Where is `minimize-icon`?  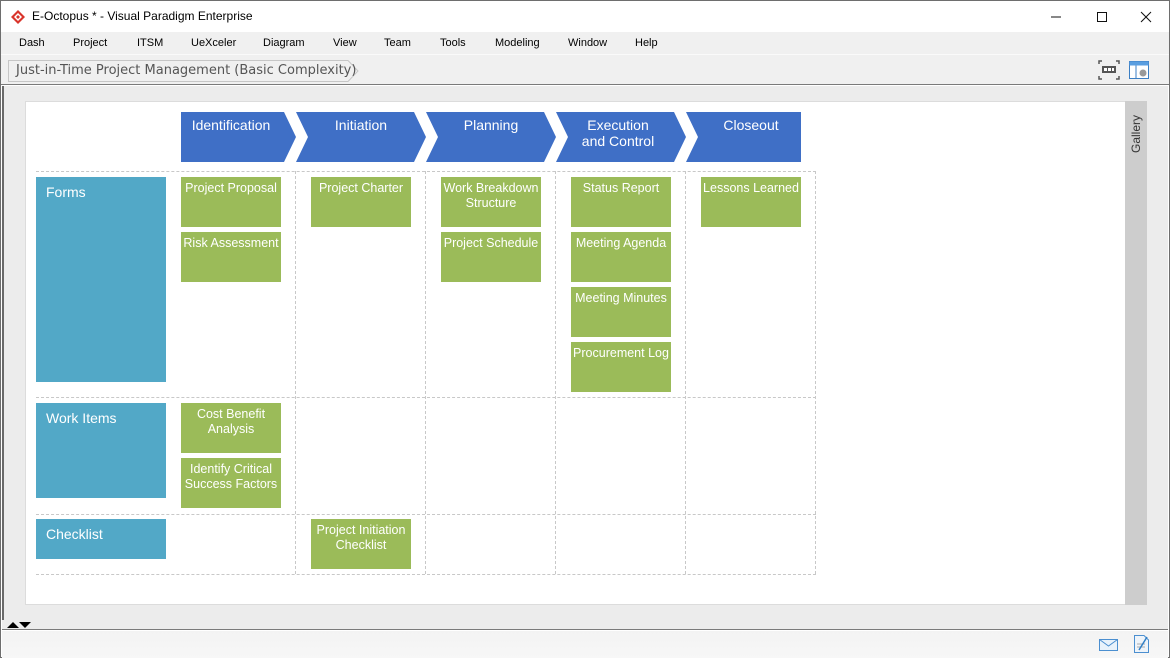
minimize-icon is located at coordinates (1056, 16).